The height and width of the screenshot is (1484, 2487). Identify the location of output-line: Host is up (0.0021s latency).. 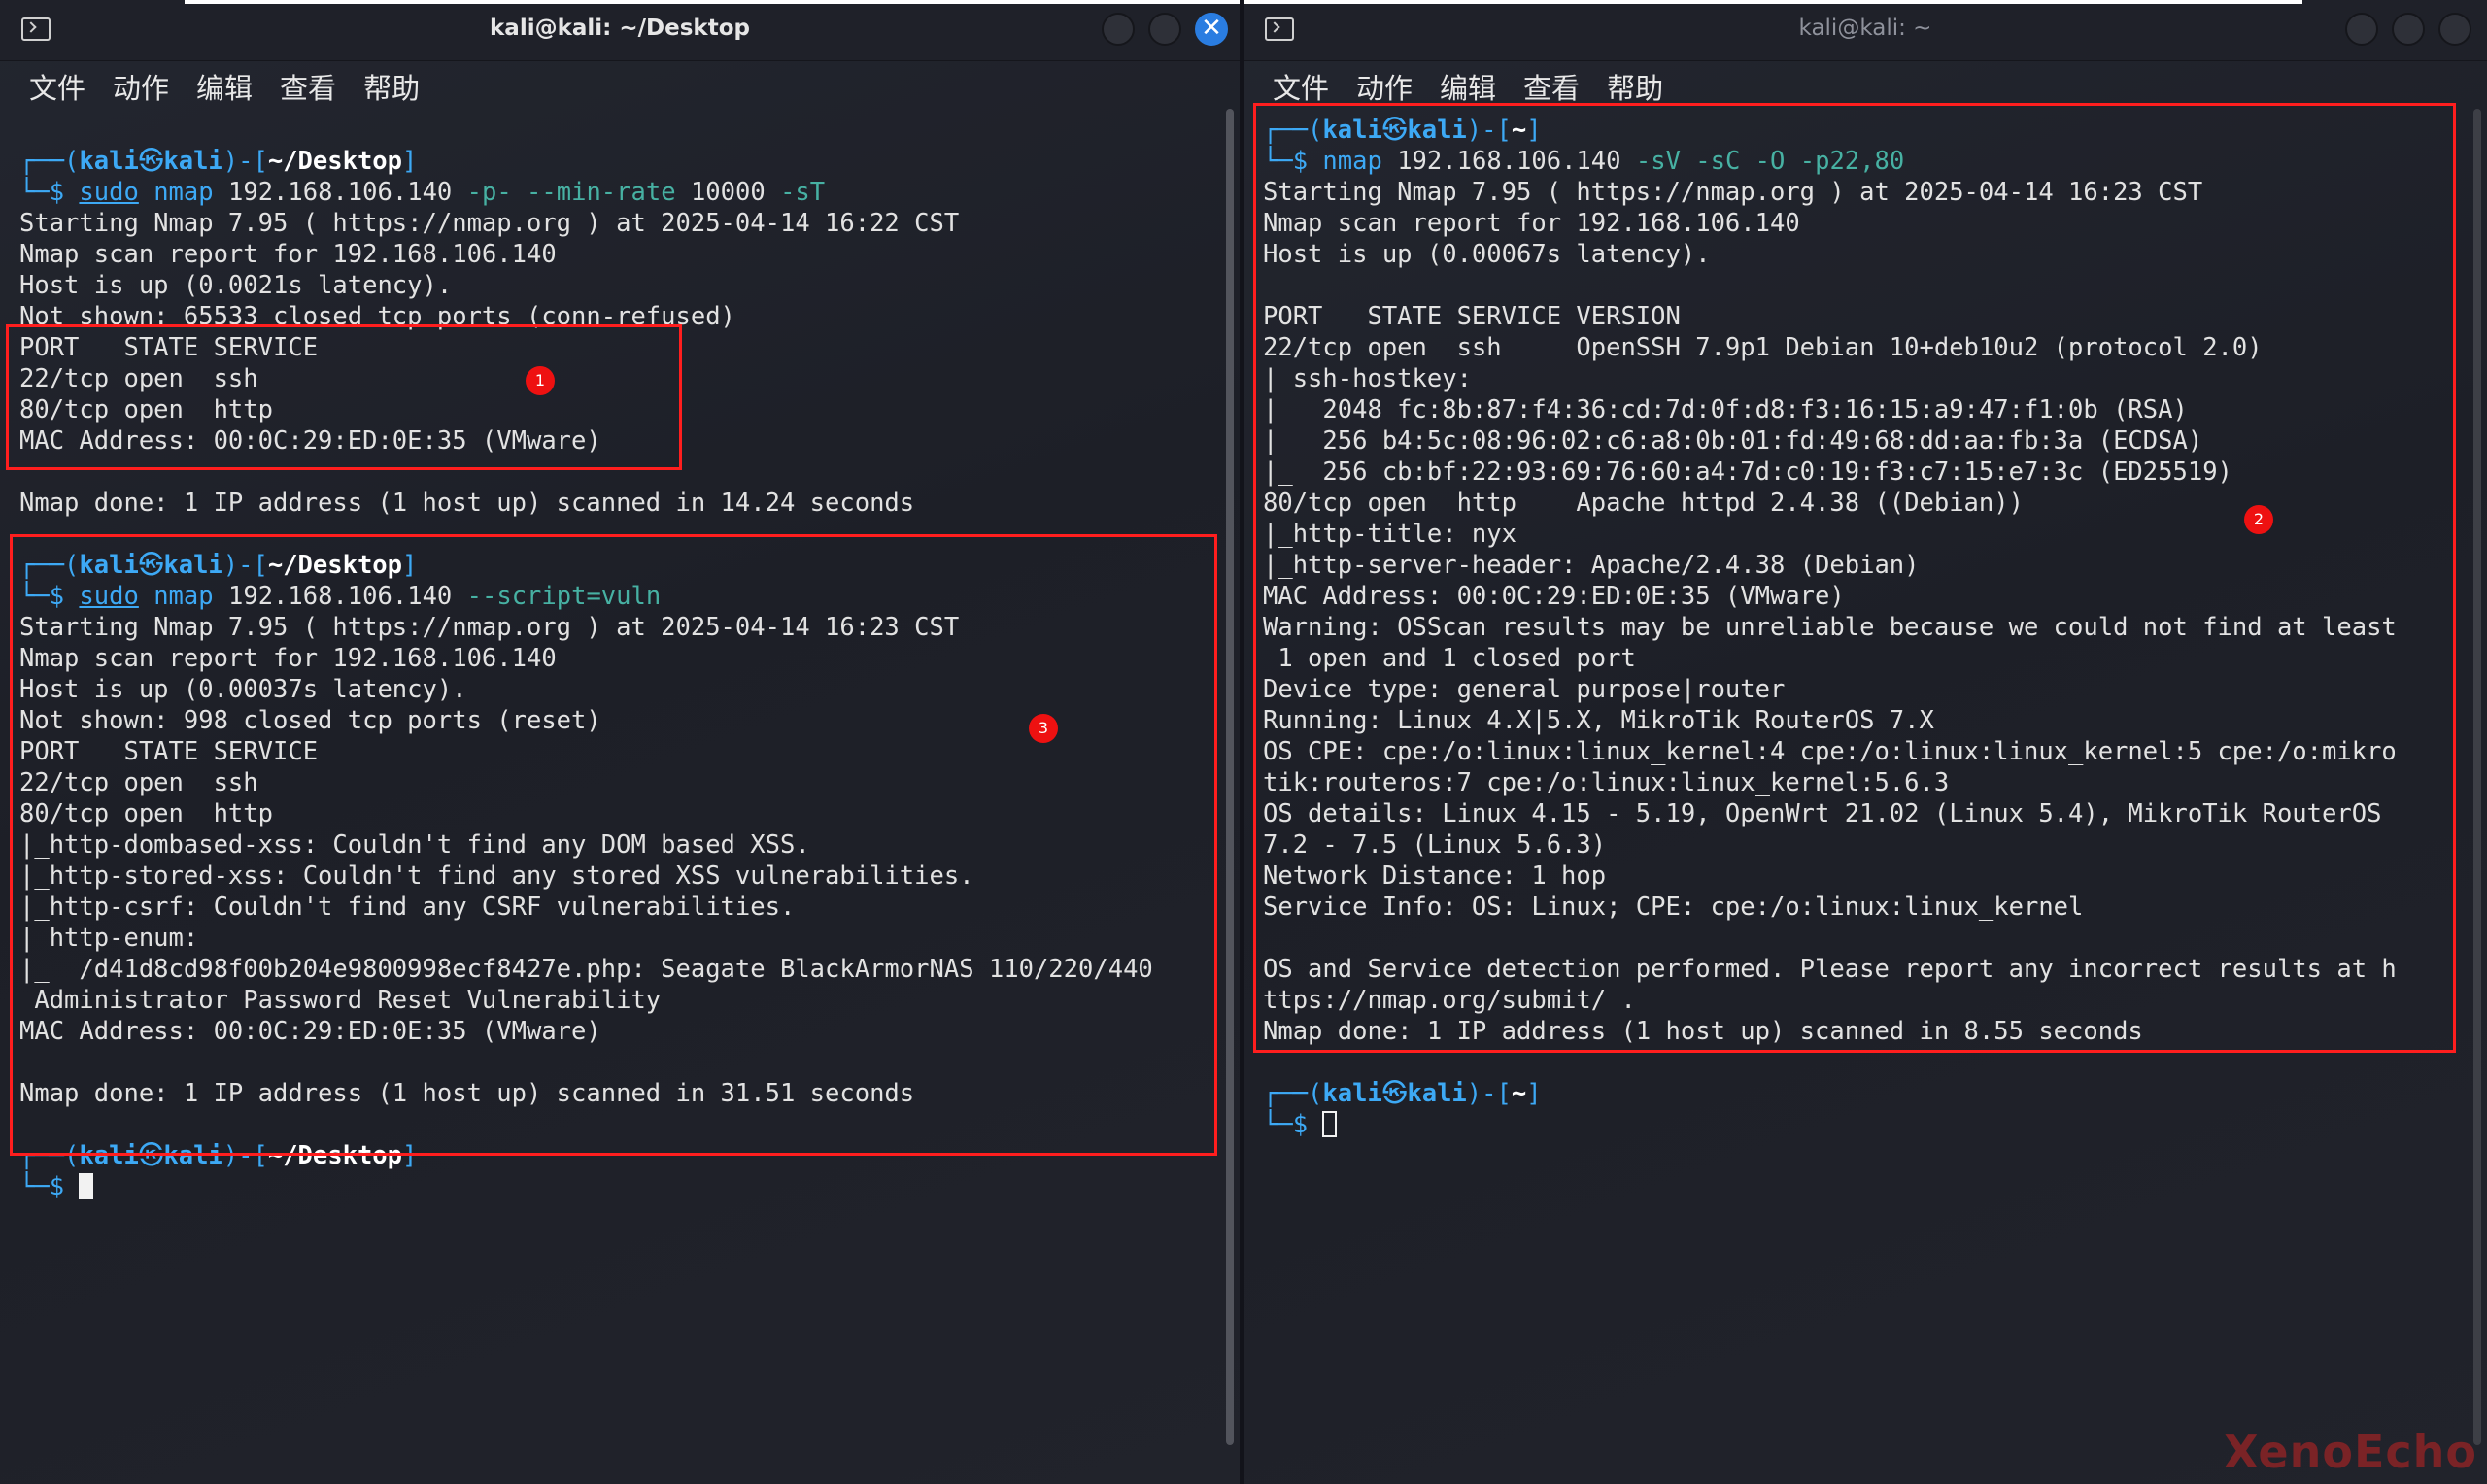
(236, 285).